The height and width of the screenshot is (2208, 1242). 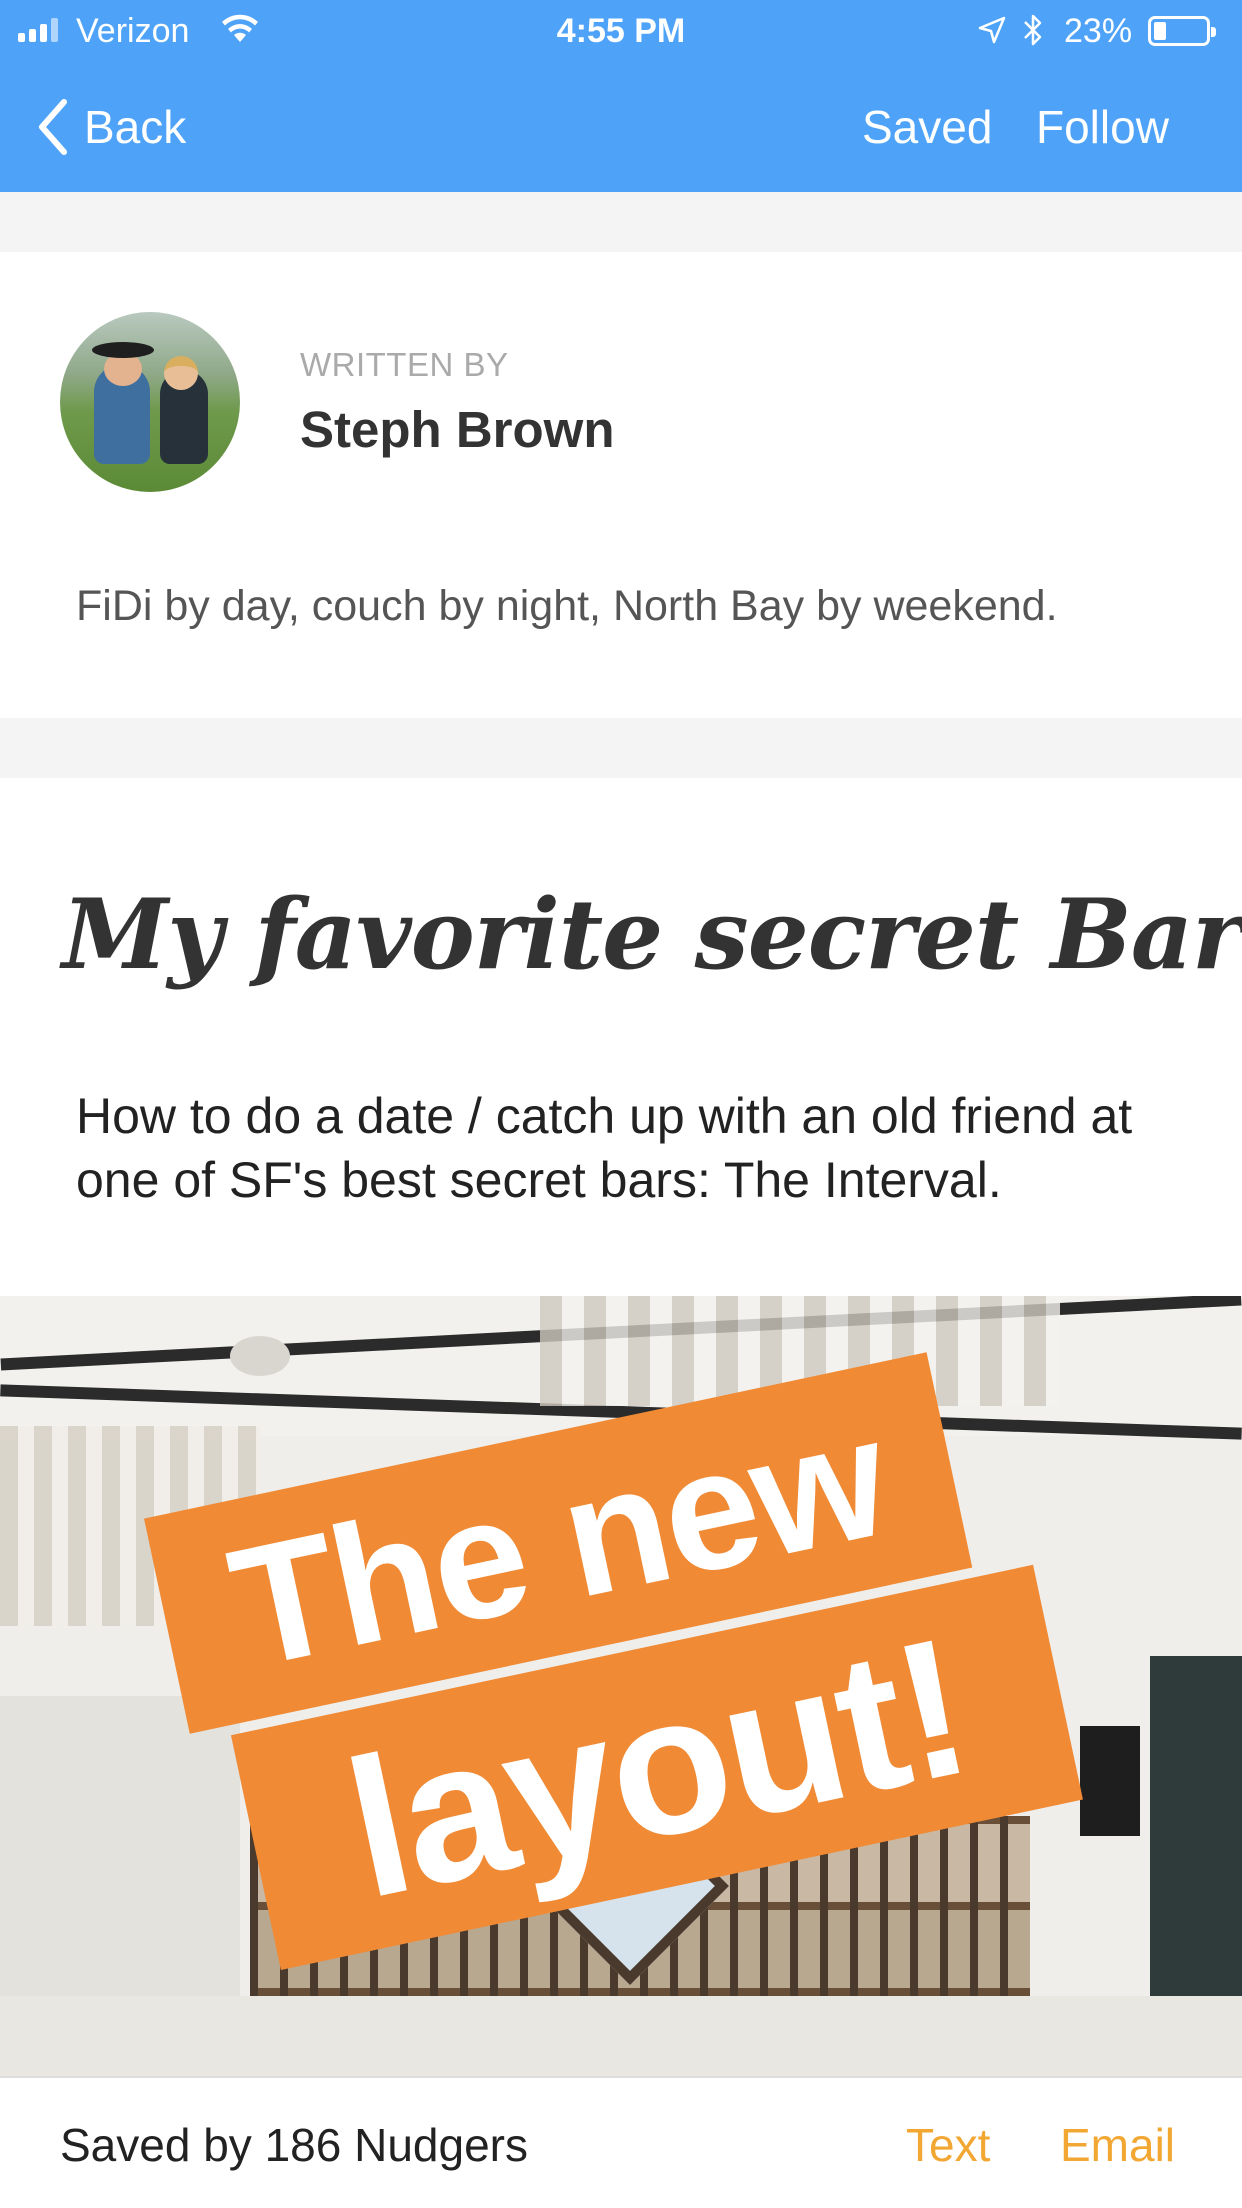 I want to click on chevron-left-icon, so click(x=53, y=127).